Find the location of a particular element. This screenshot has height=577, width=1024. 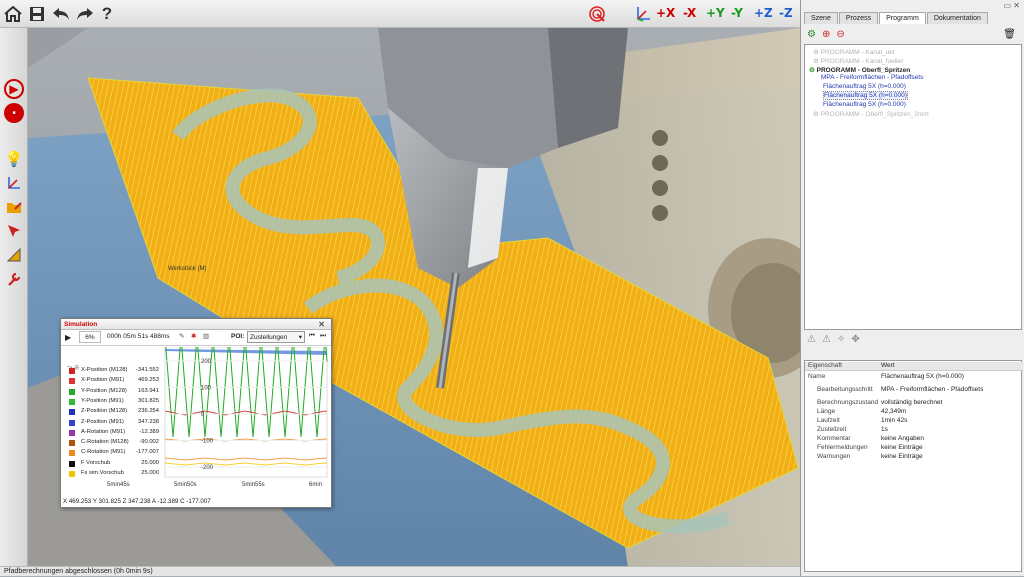

tab-prozess: Prozess is located at coordinates (858, 18).